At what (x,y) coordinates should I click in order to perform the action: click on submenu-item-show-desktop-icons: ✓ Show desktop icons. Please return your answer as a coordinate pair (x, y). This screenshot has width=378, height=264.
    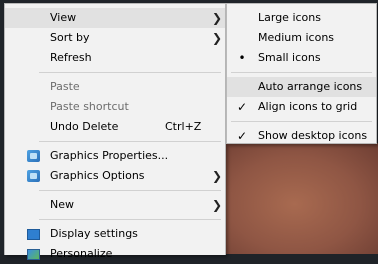
    Looking at the image, I should click on (301, 136).